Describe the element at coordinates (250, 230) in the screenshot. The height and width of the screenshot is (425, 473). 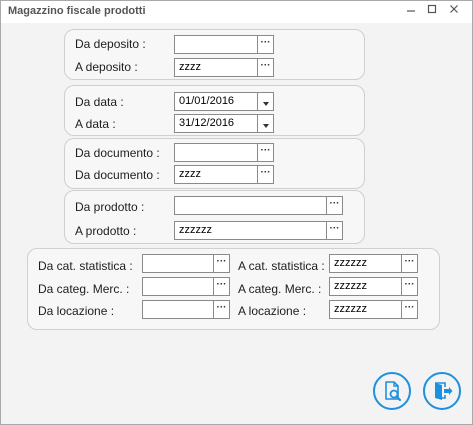
I see `prodotto-to-field: zzzzzz` at that location.